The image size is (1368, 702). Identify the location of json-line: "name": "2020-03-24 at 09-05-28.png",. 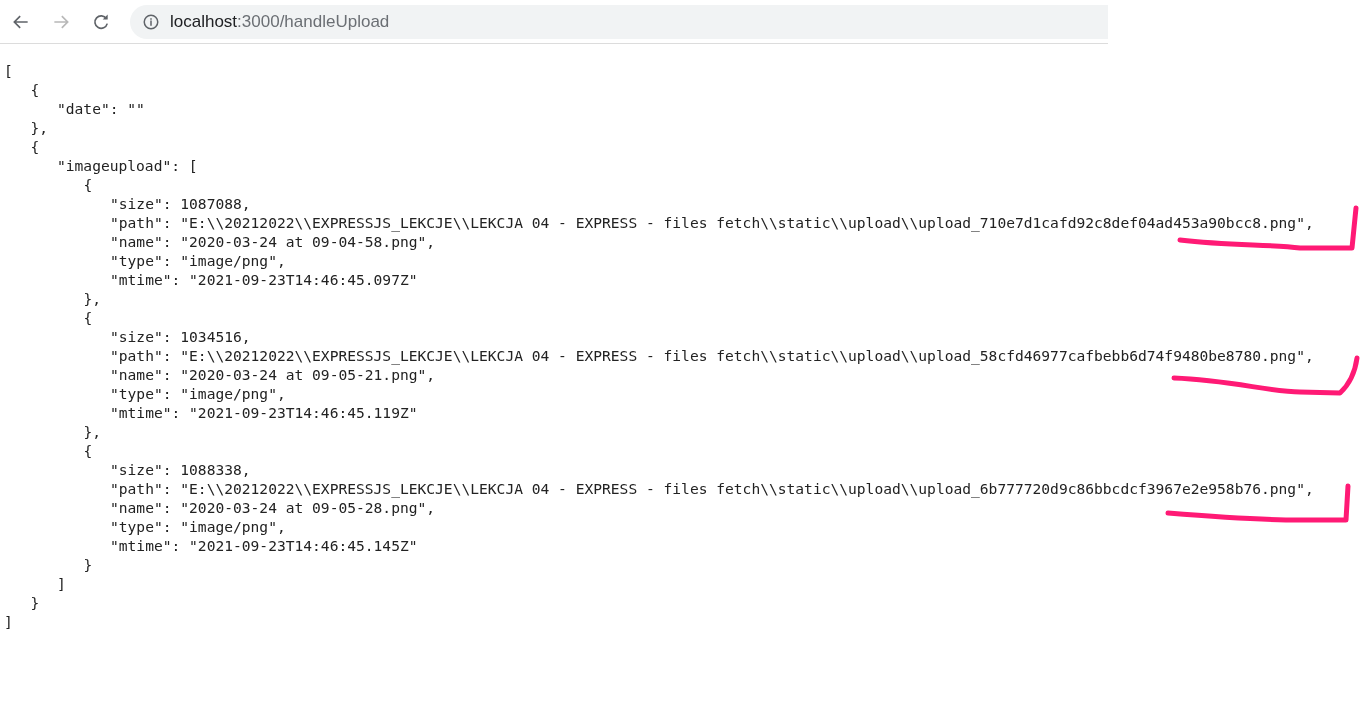
(273, 507).